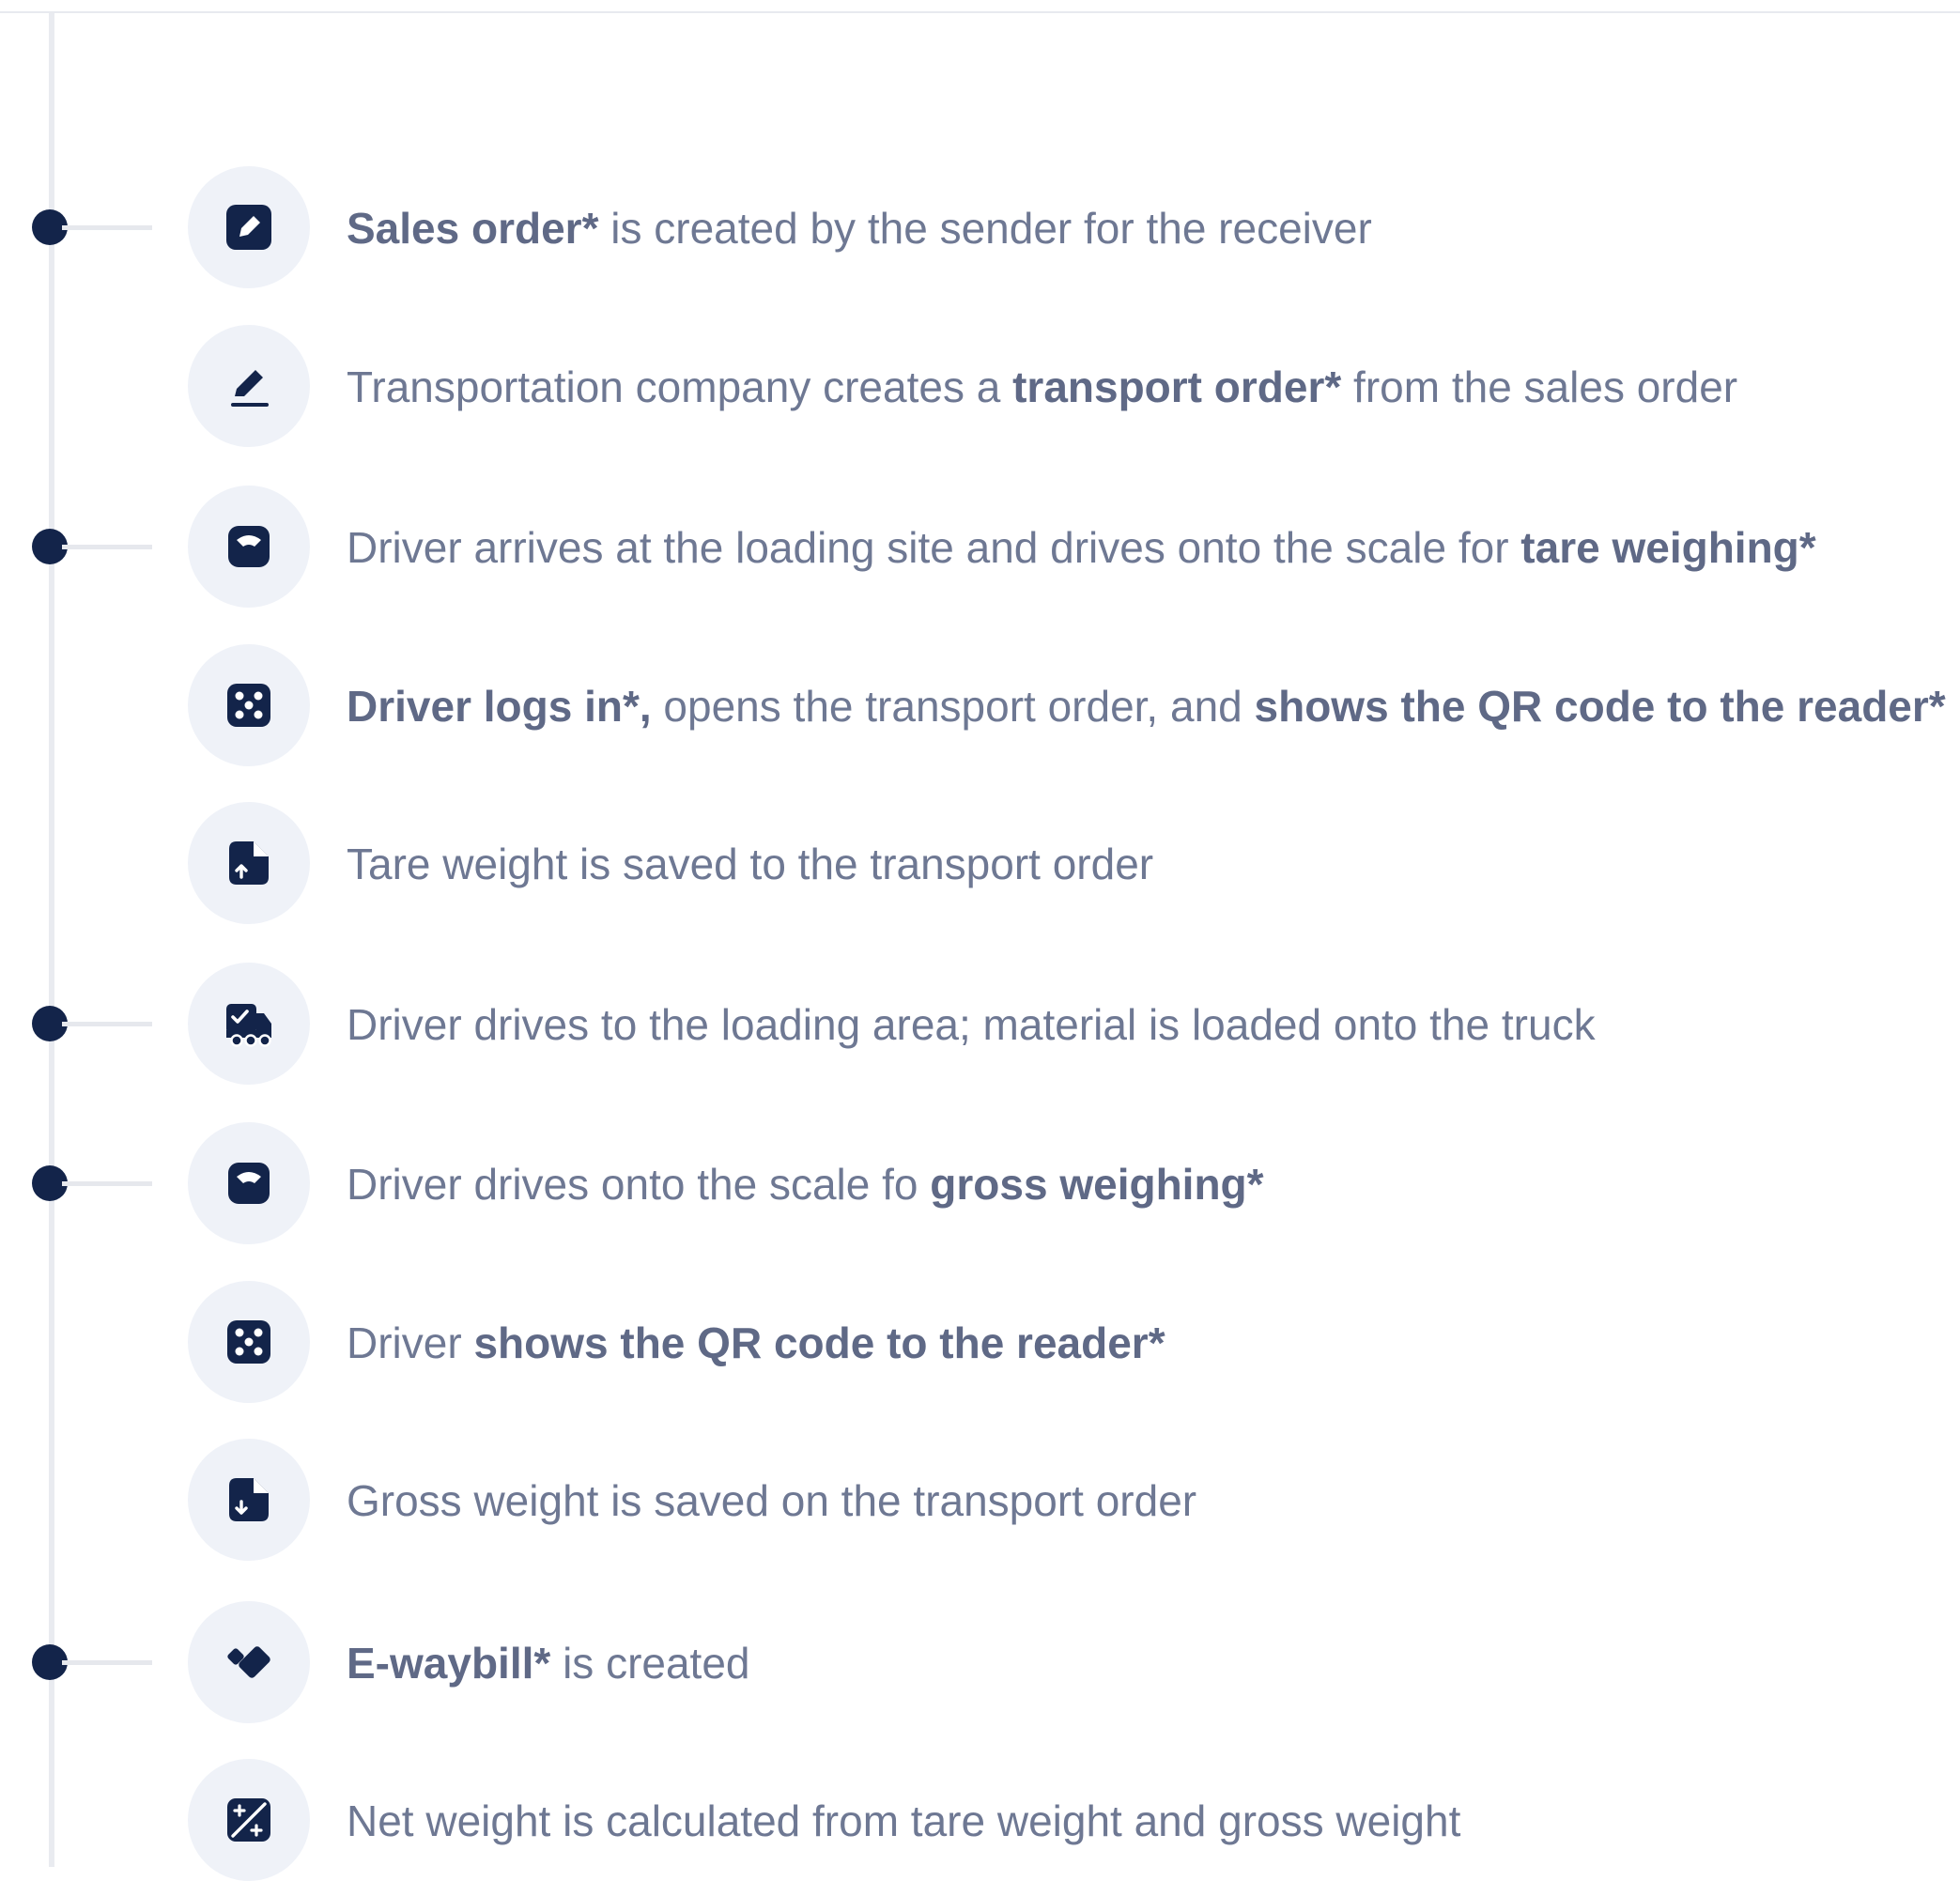  Describe the element at coordinates (249, 1662) in the screenshot. I see `ticket-icon` at that location.